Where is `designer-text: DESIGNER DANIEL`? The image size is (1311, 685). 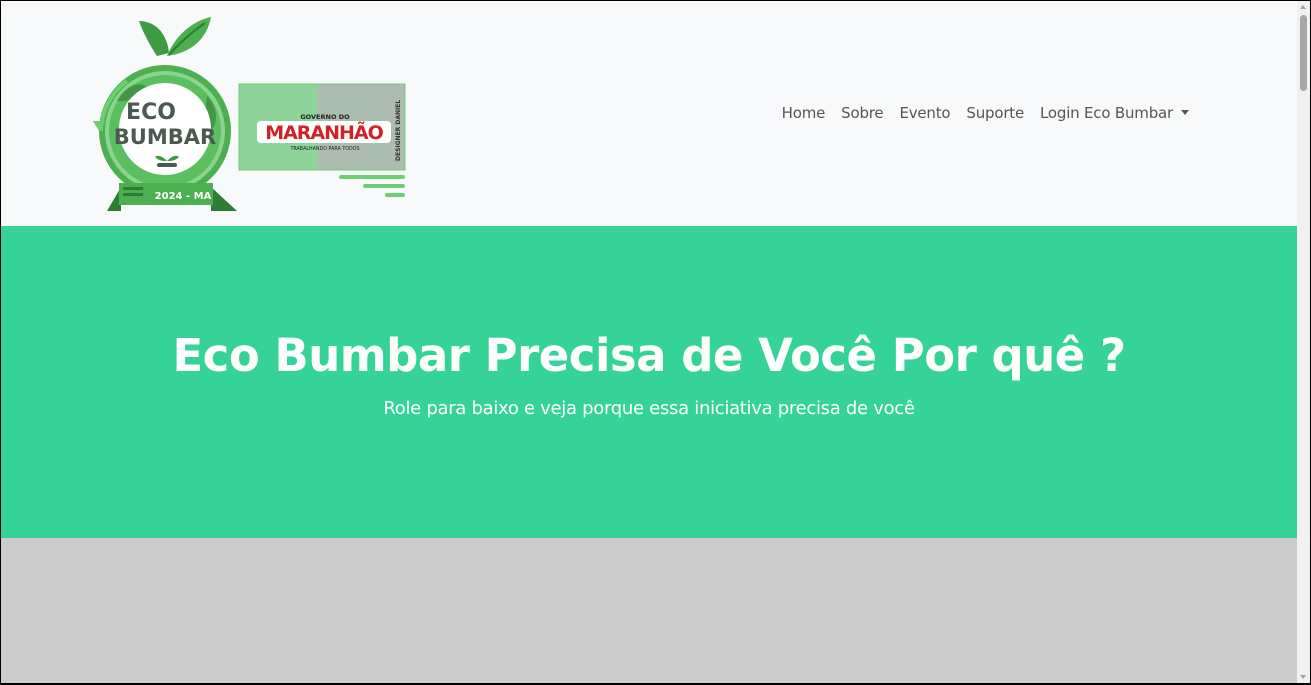
designer-text: DESIGNER DANIEL is located at coordinates (398, 130).